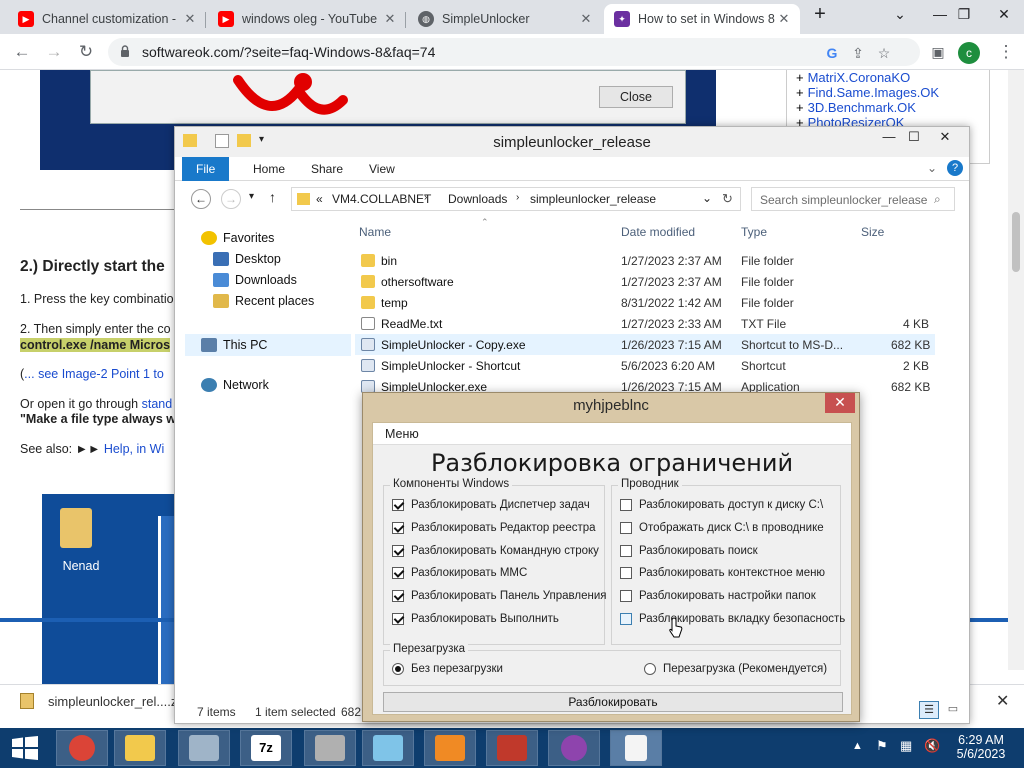 The height and width of the screenshot is (768, 1024). What do you see at coordinates (204, 748) in the screenshot?
I see `taskbar-task-manager` at bounding box center [204, 748].